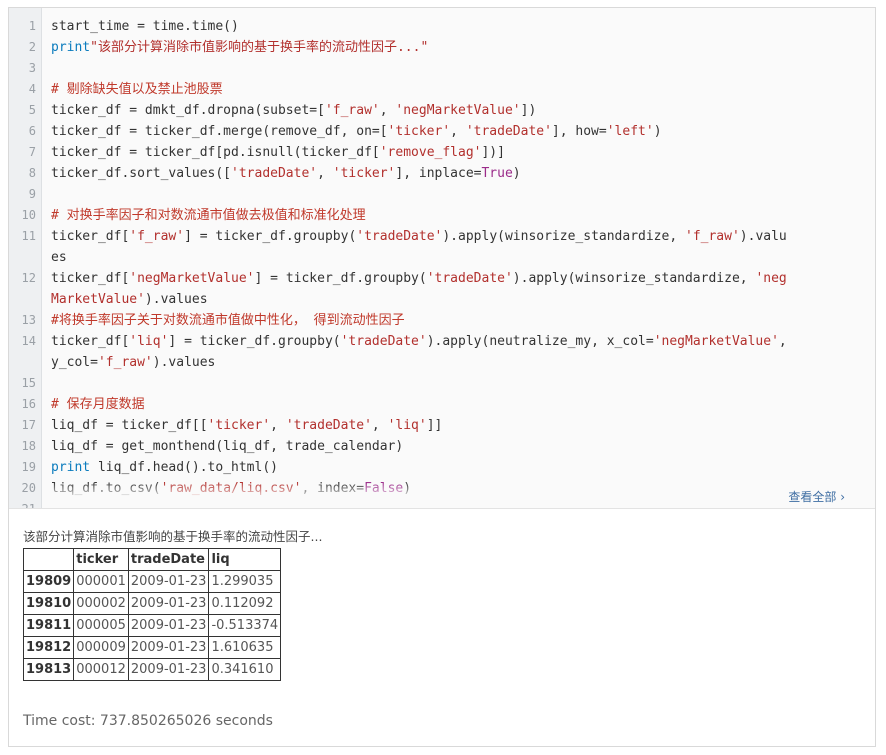 Image resolution: width=886 pixels, height=755 pixels. I want to click on code-token: ], inplace=, so click(438, 173).